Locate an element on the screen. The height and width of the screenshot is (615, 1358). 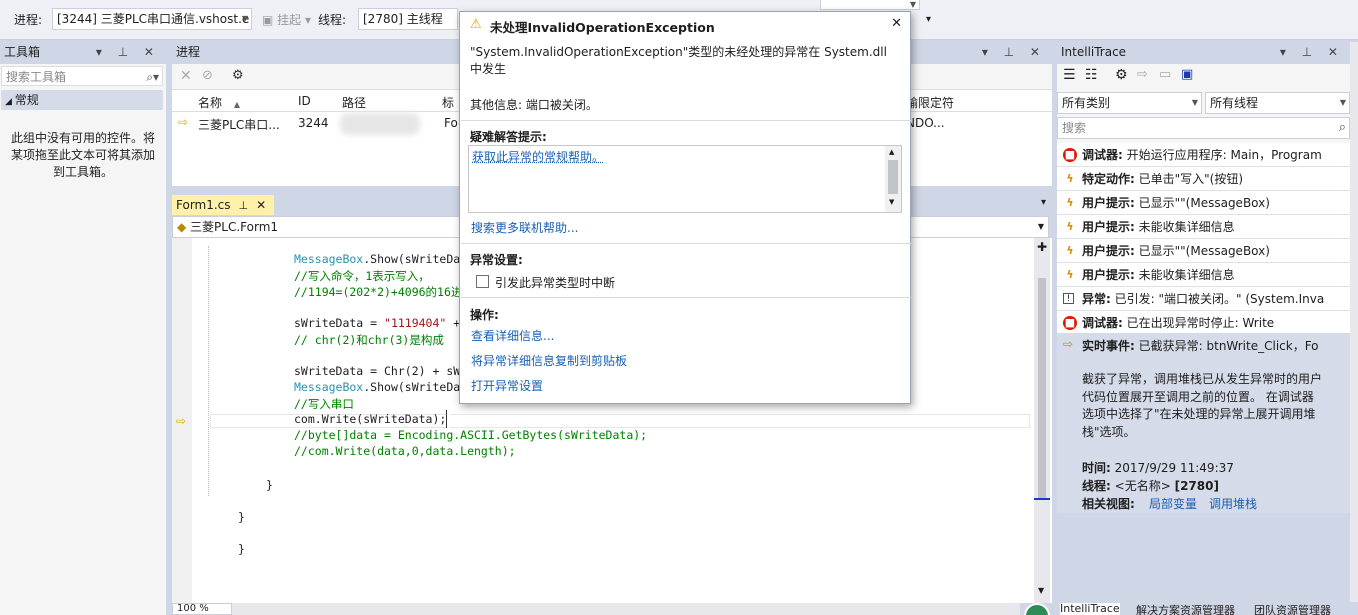
open-icon: ▭ is located at coordinates (1165, 74).